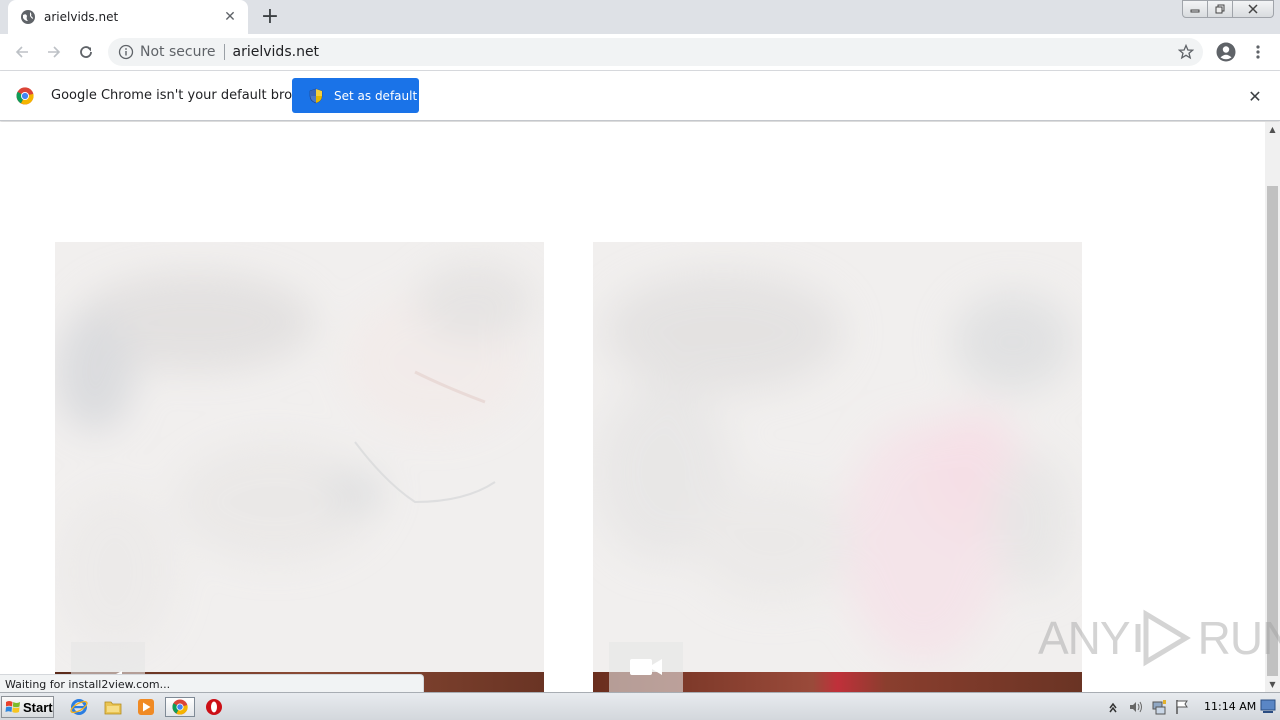 The image size is (1280, 720). I want to click on action-center-flag-icon, so click(1182, 707).